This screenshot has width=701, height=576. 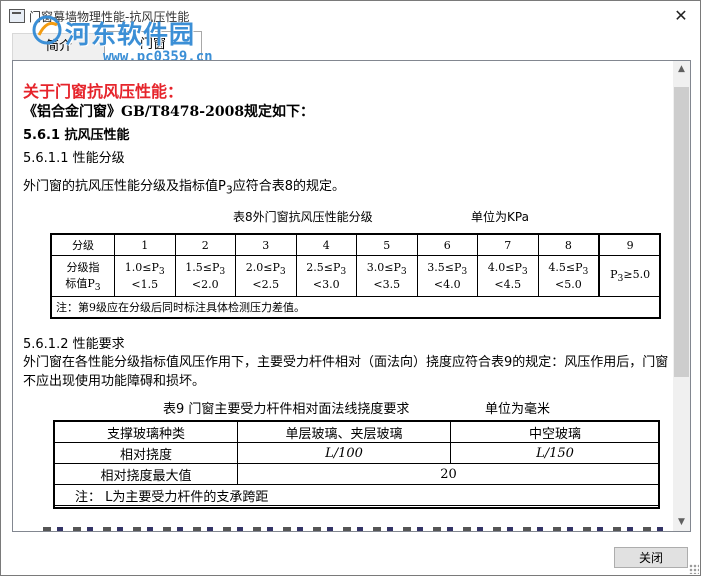 I want to click on scroll-down-icon: ▼, so click(x=681, y=522).